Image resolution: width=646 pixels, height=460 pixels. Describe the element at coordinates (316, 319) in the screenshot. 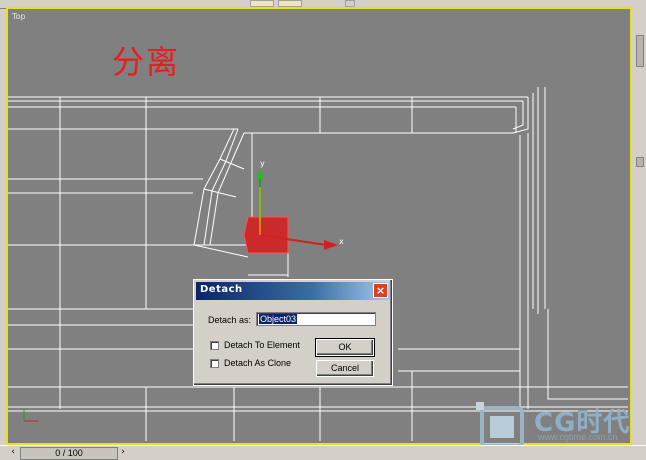

I see `detach-as-field: Object03` at that location.